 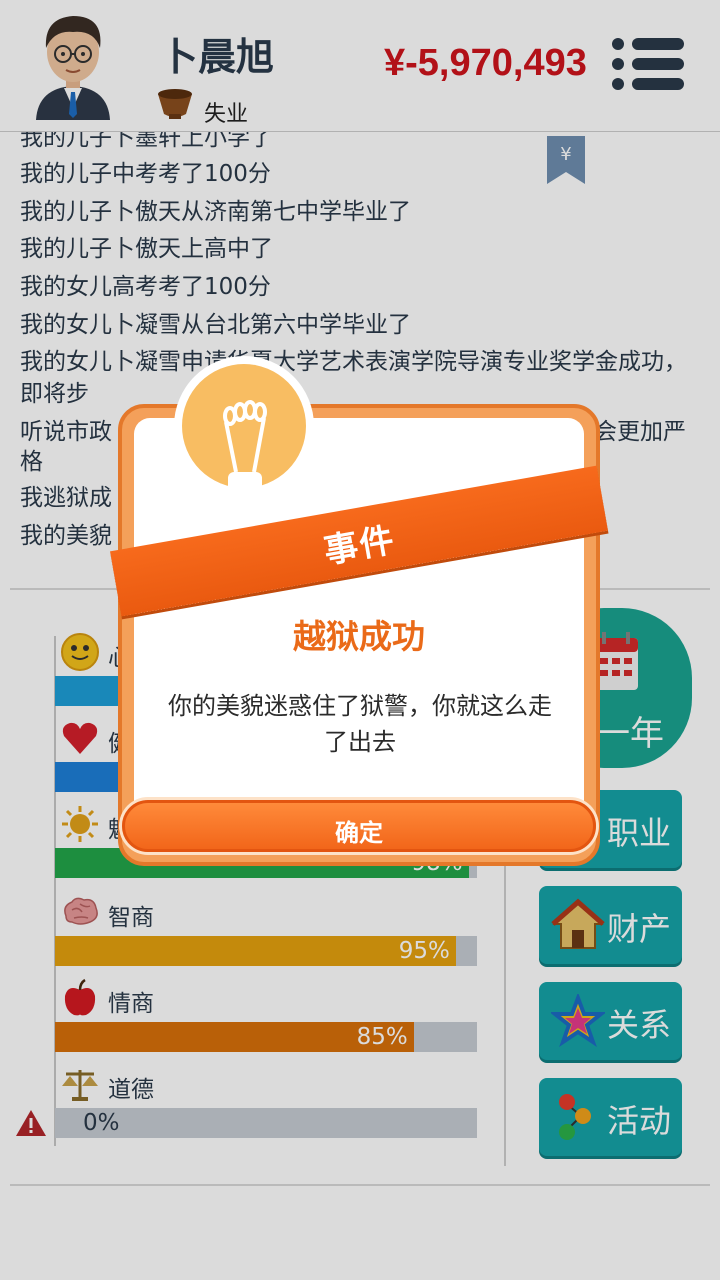 What do you see at coordinates (244, 434) in the screenshot?
I see `lightbulb-icon` at bounding box center [244, 434].